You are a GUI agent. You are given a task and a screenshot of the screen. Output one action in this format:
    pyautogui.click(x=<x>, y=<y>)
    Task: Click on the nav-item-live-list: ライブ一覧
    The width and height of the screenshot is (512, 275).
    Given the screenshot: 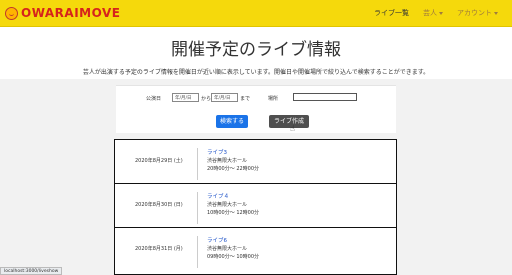 What is the action you would take?
    pyautogui.click(x=391, y=13)
    